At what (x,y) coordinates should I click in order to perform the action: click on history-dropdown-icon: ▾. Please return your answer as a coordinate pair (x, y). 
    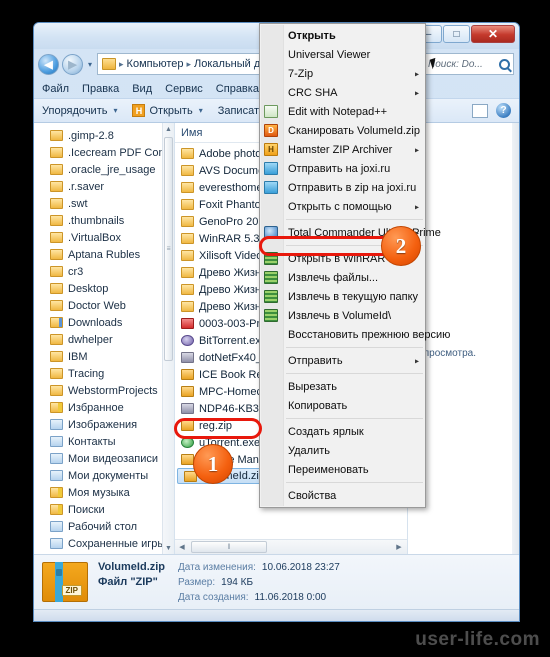
    Looking at the image, I should click on (90, 64).